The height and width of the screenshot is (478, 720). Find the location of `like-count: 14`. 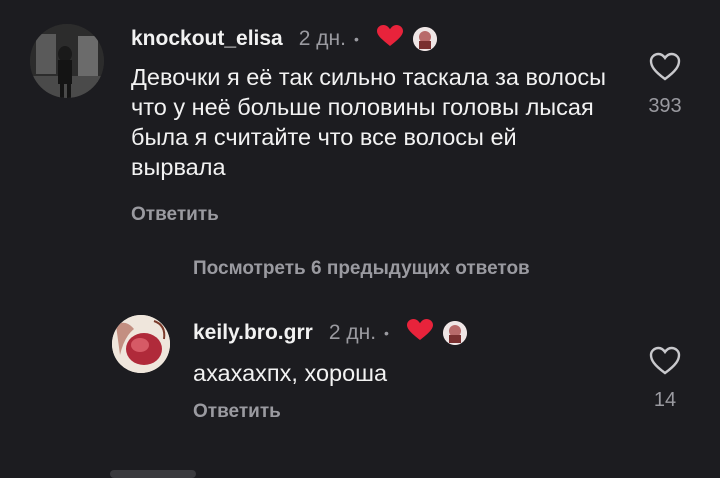

like-count: 14 is located at coordinates (665, 400).